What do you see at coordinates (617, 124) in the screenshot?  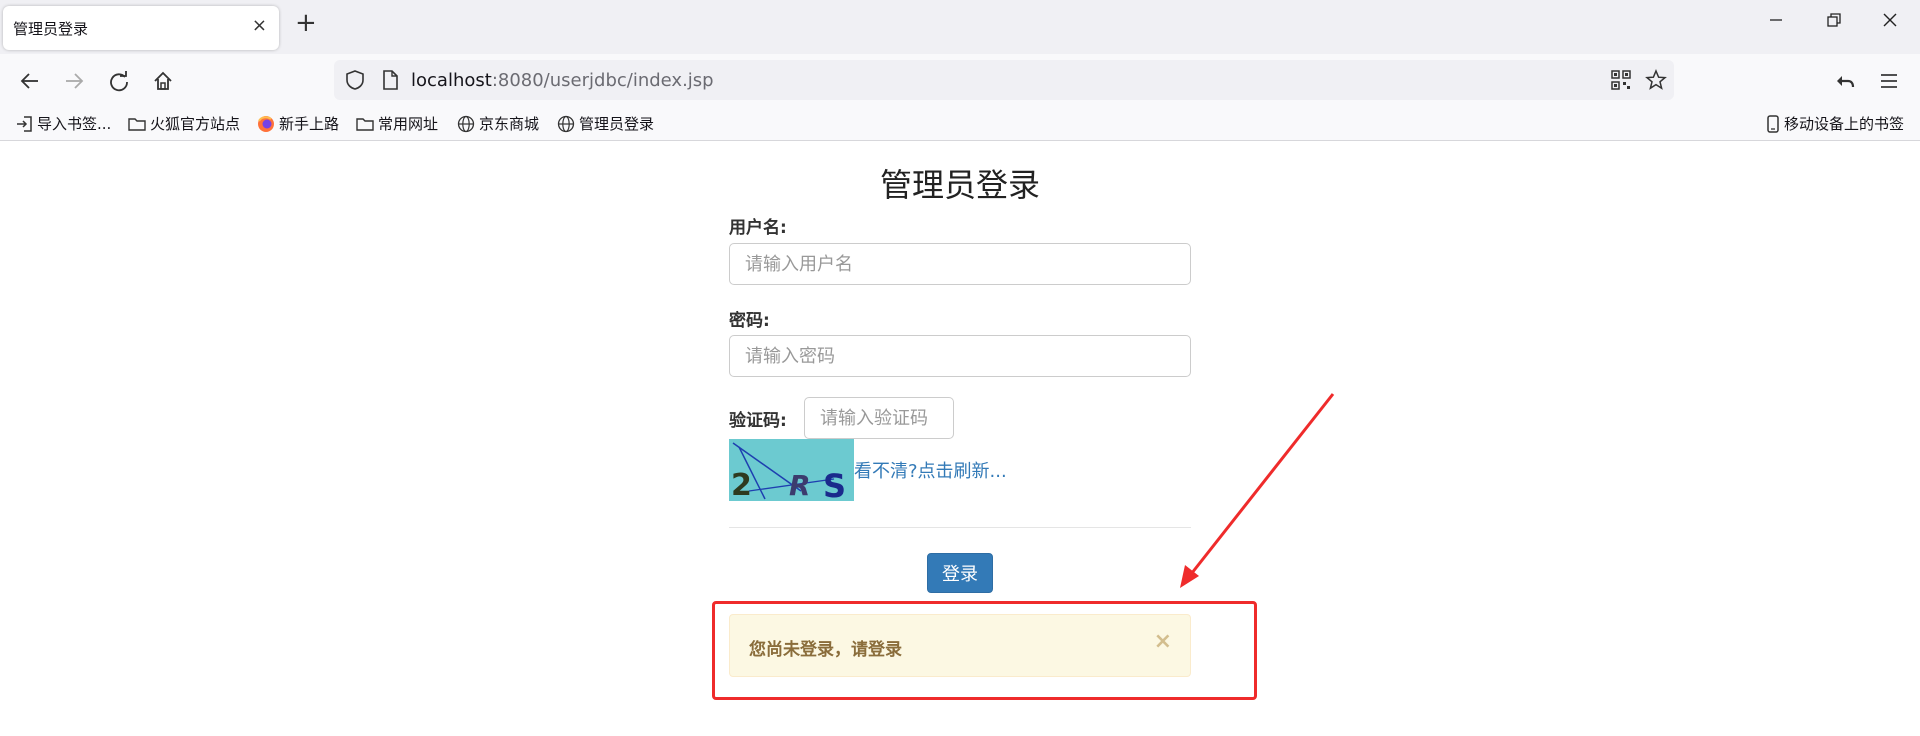 I see `bookmark-label: 管理员登录` at bounding box center [617, 124].